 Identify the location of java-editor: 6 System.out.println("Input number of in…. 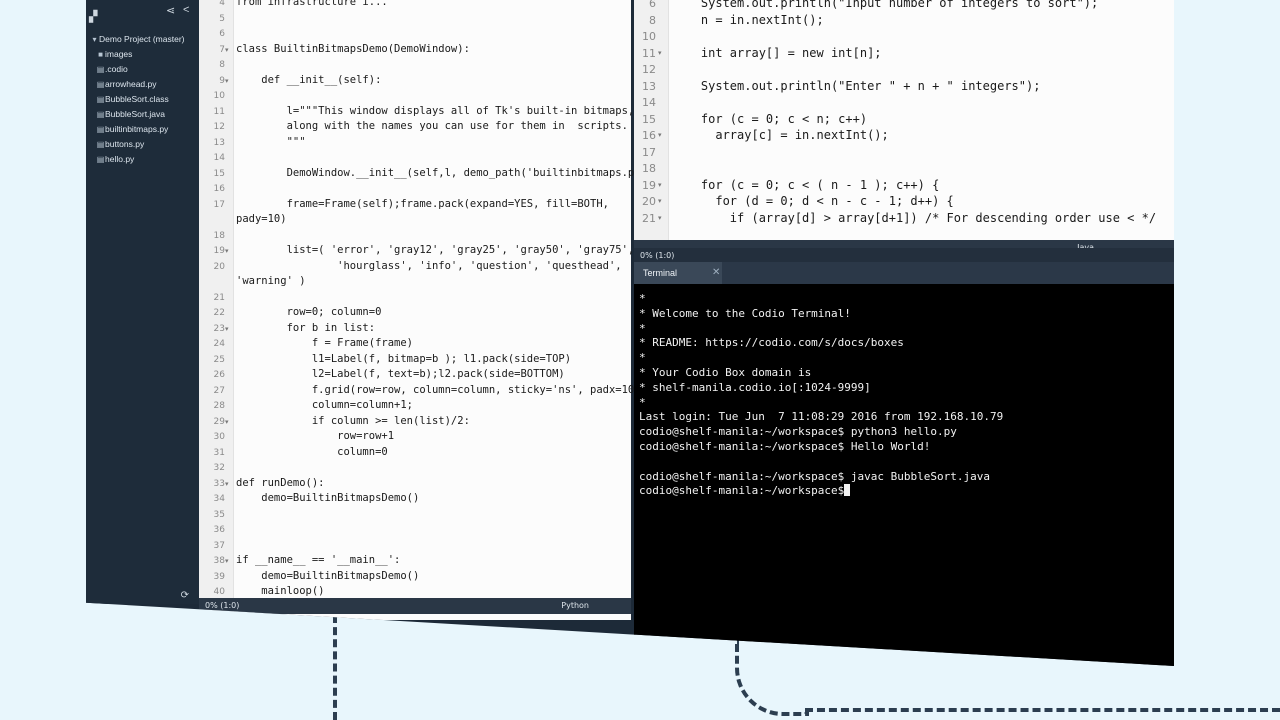
(904, 120).